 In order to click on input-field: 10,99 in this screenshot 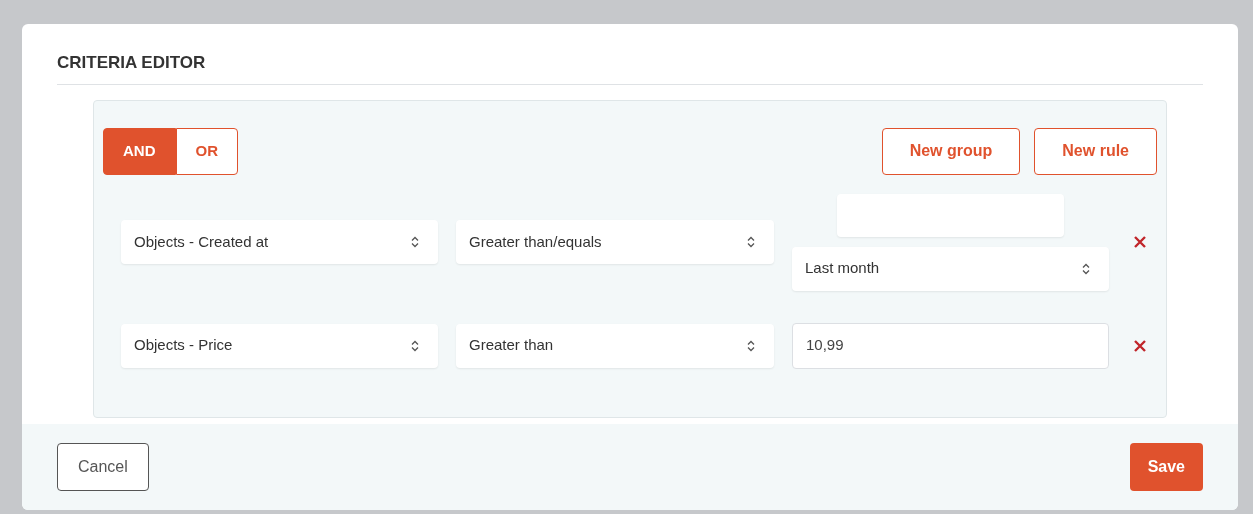, I will do `click(950, 345)`.